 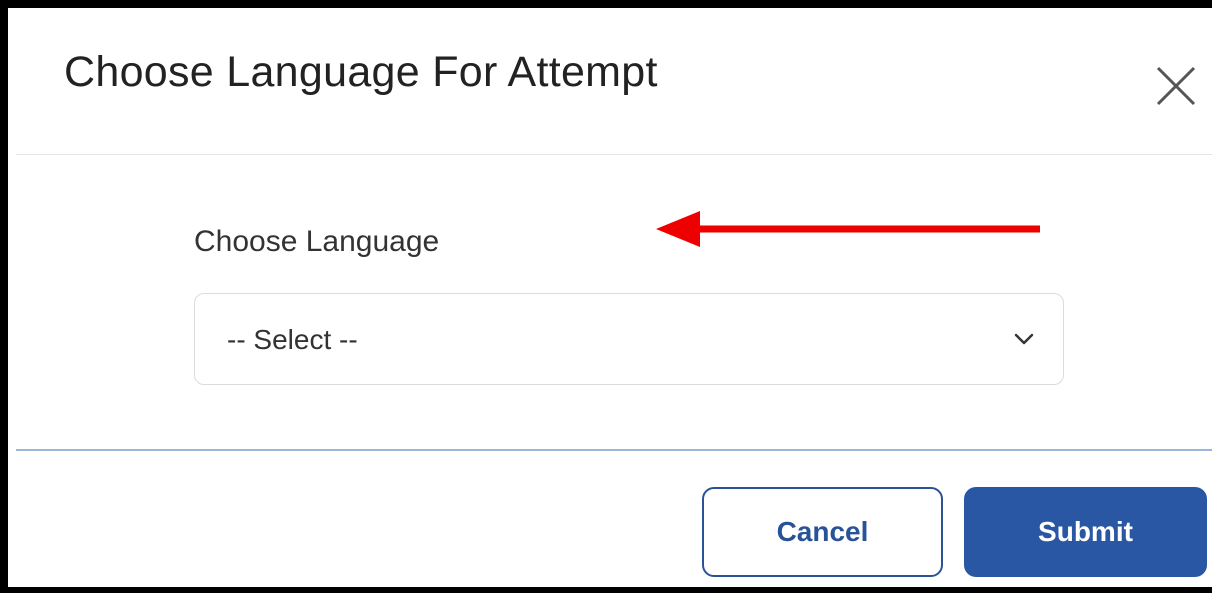 What do you see at coordinates (629, 339) in the screenshot?
I see `language-select: -- Select --` at bounding box center [629, 339].